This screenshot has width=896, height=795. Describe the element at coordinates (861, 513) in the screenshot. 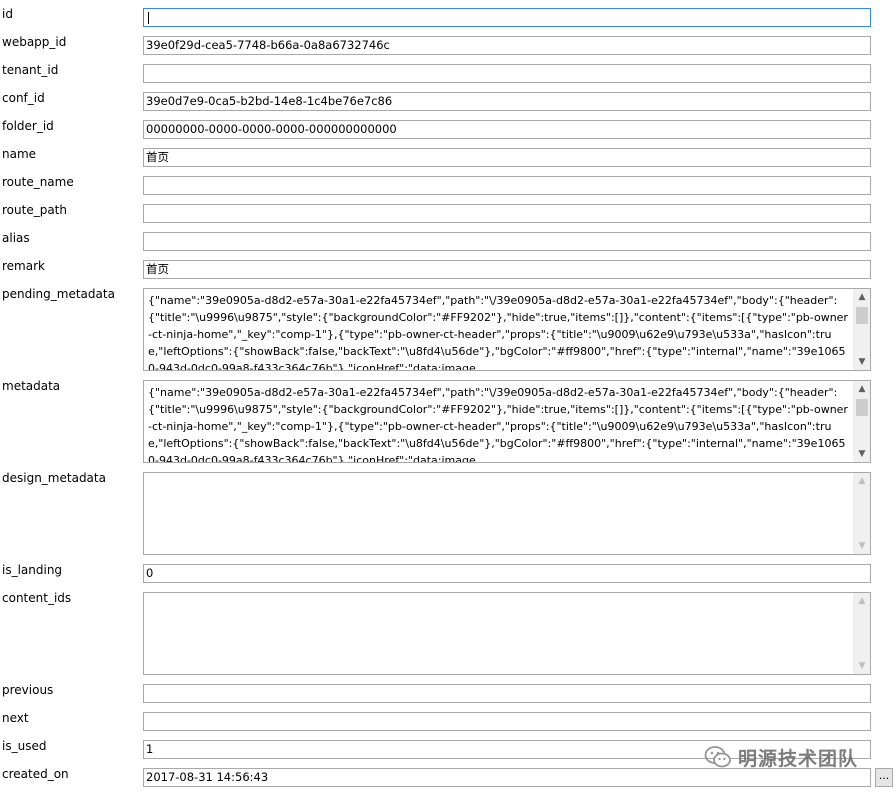

I see `design-metadata-scrollbar: ▲ ▼` at that location.